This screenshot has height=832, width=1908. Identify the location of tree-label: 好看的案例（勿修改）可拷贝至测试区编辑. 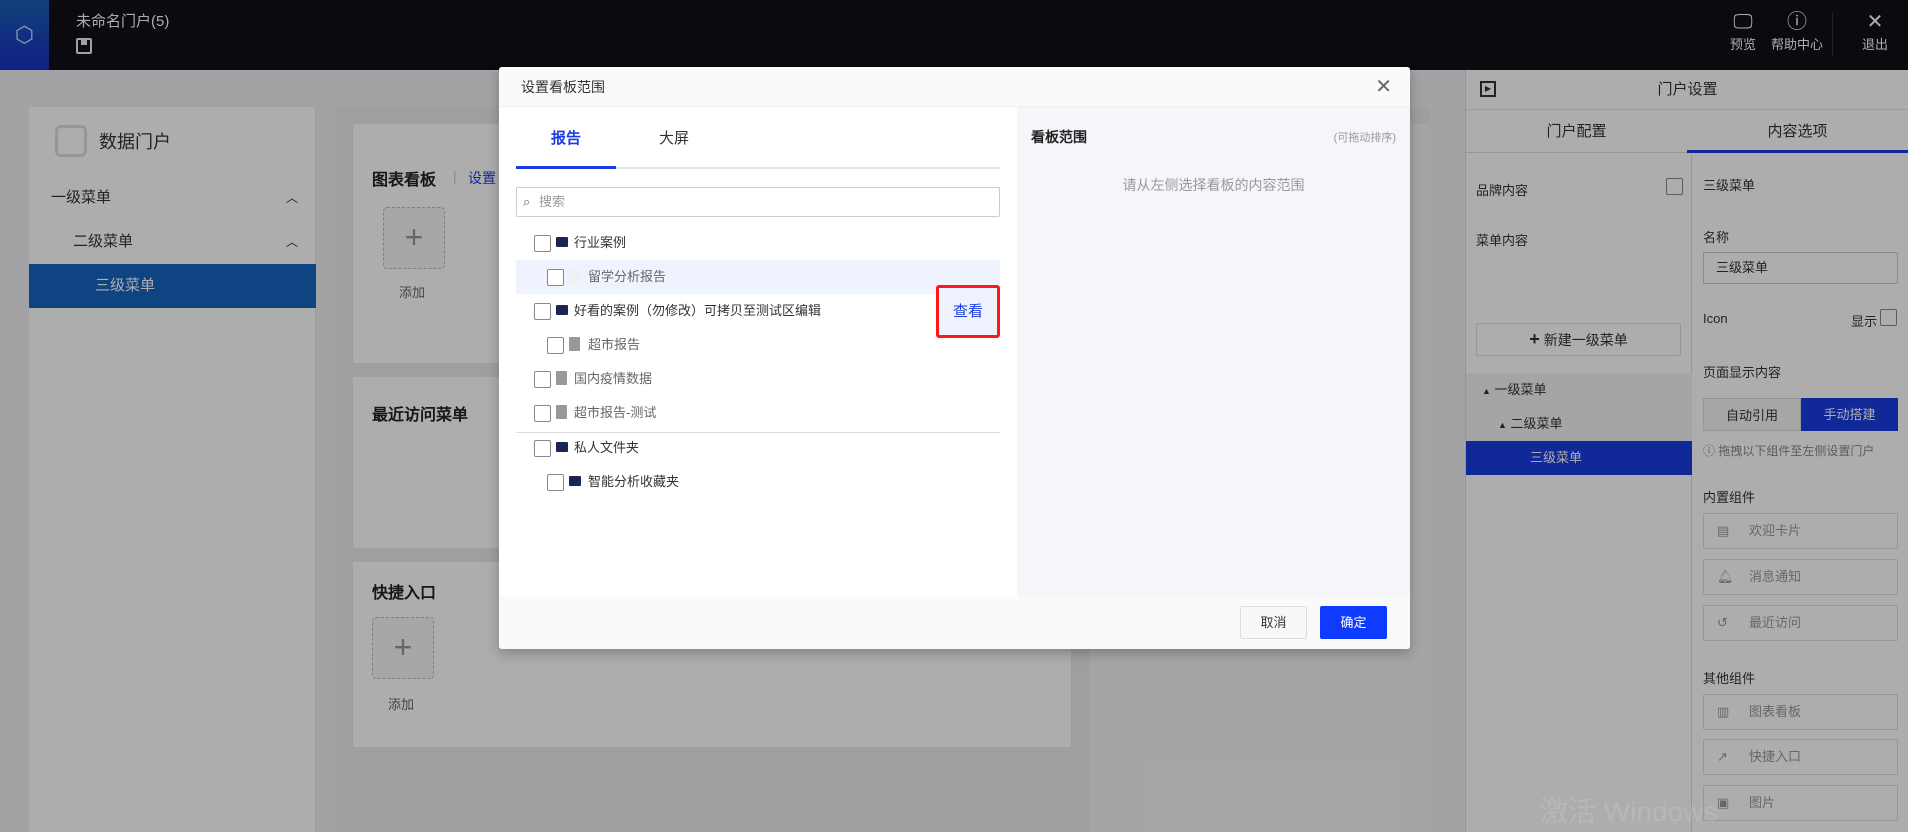
(698, 310).